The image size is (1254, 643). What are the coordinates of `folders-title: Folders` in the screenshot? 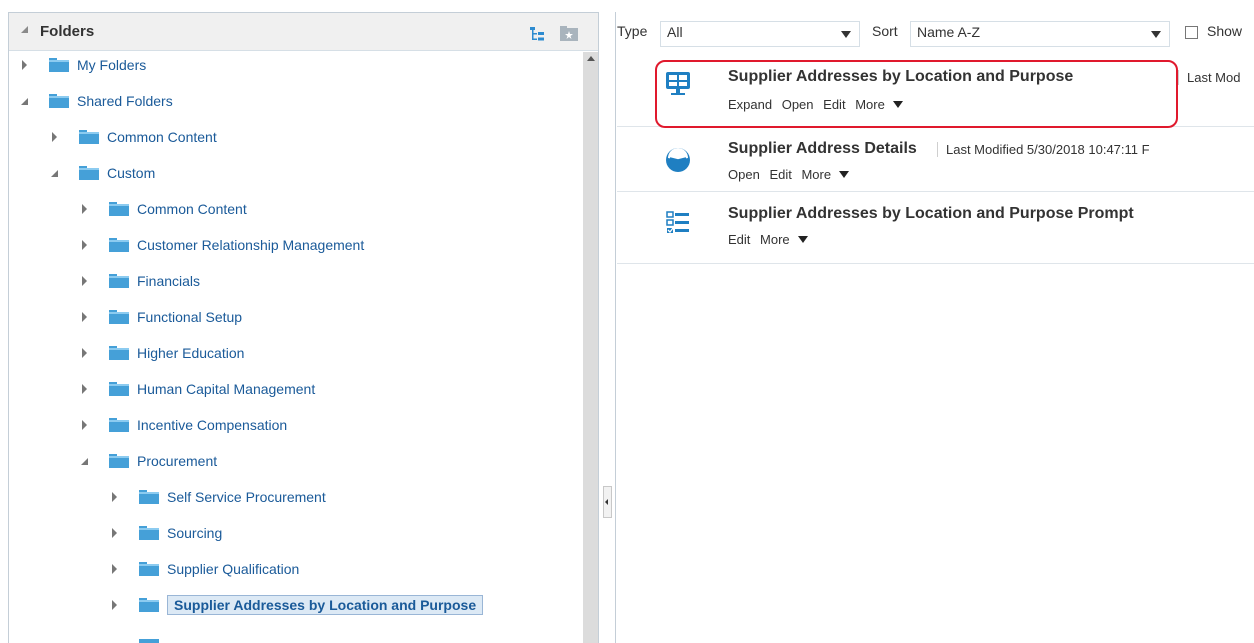 It's located at (67, 31).